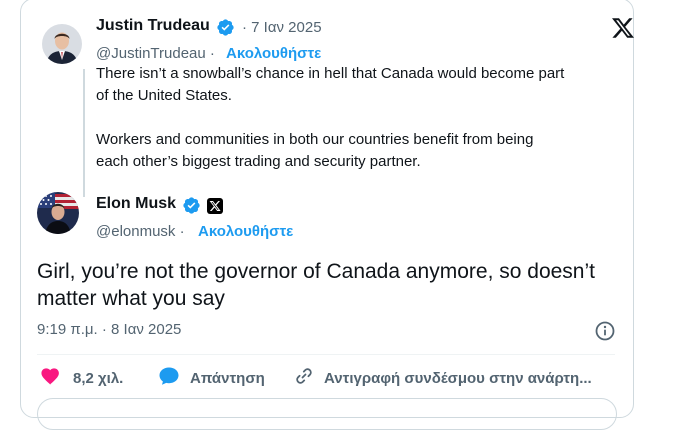 The height and width of the screenshot is (430, 679). What do you see at coordinates (140, 231) in the screenshot?
I see `author-handle: @elonmusk ·` at bounding box center [140, 231].